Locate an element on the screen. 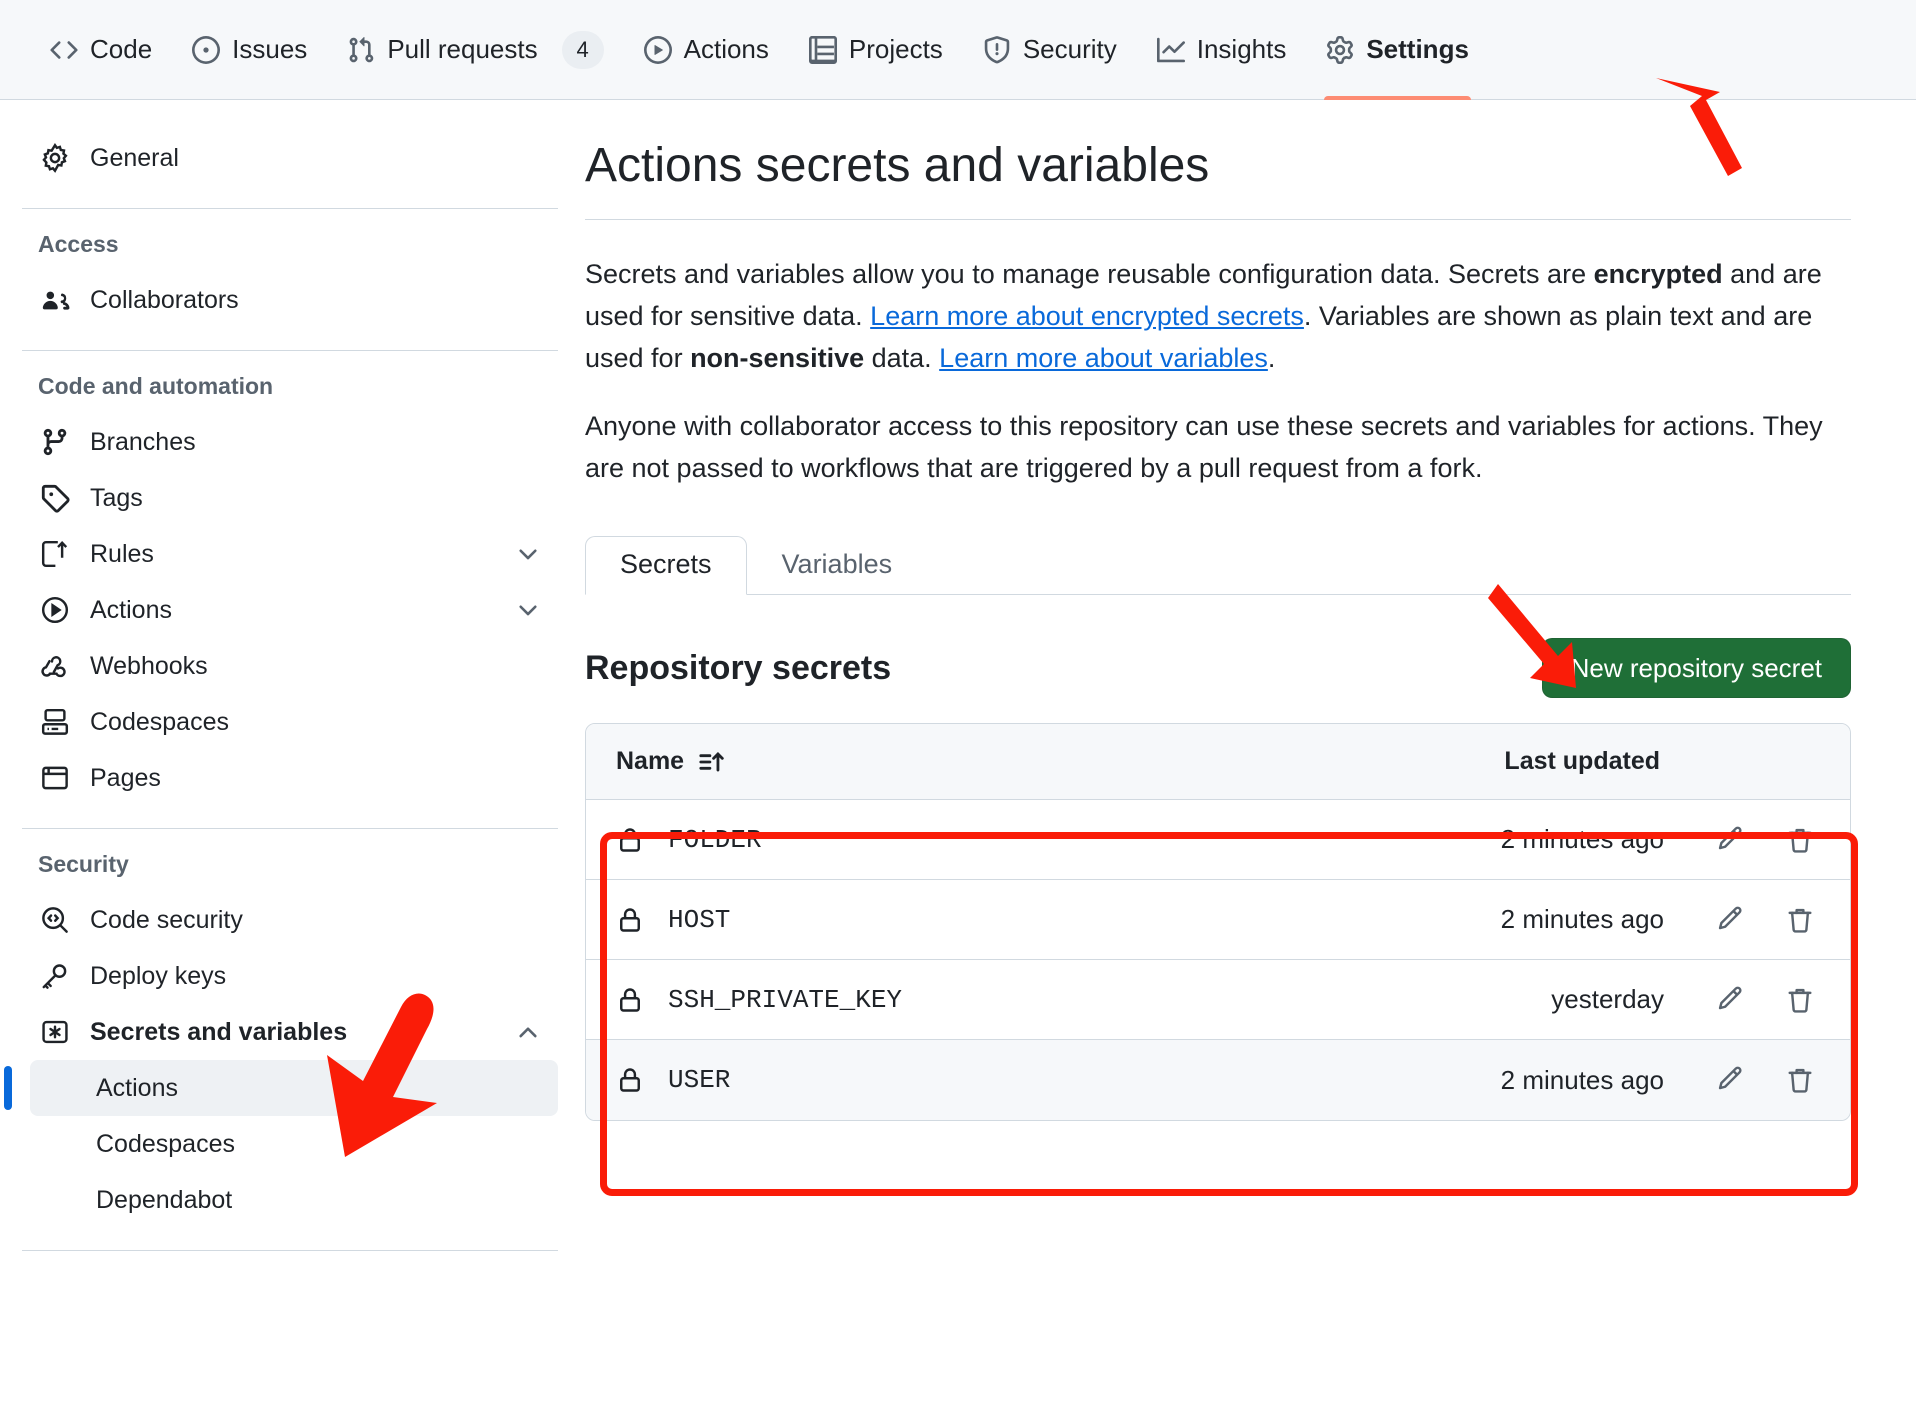  sidebar-item-branches: Branches is located at coordinates (290, 442).